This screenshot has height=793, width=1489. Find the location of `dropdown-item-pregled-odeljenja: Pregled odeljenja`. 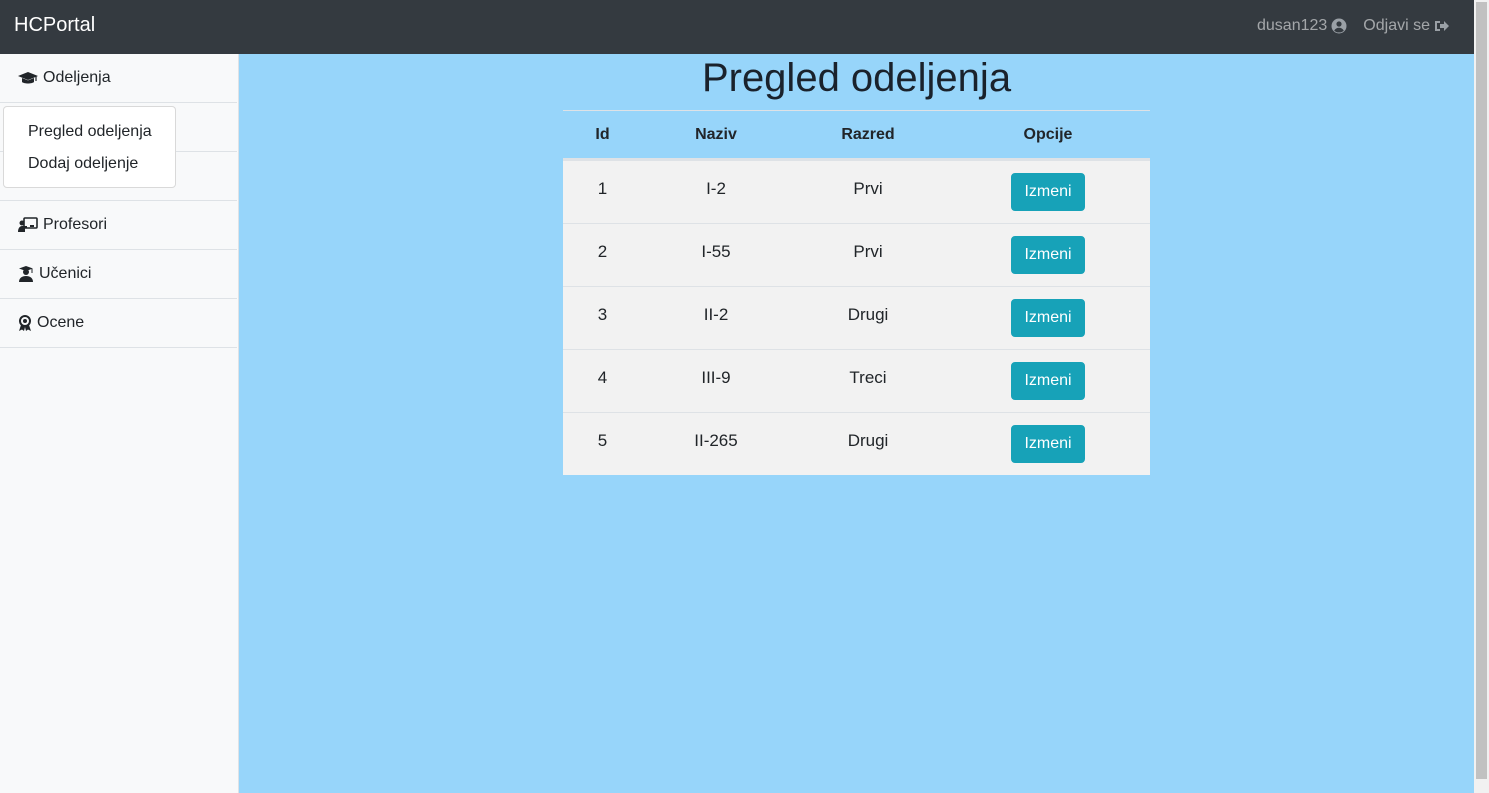

dropdown-item-pregled-odeljenja: Pregled odeljenja is located at coordinates (89, 132).